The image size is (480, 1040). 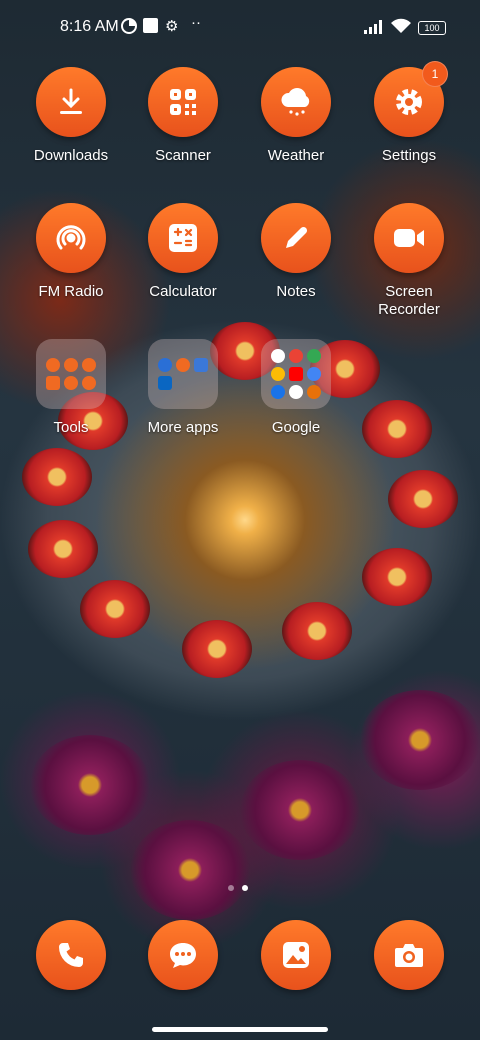 I want to click on gallery-icon, so click(x=296, y=955).